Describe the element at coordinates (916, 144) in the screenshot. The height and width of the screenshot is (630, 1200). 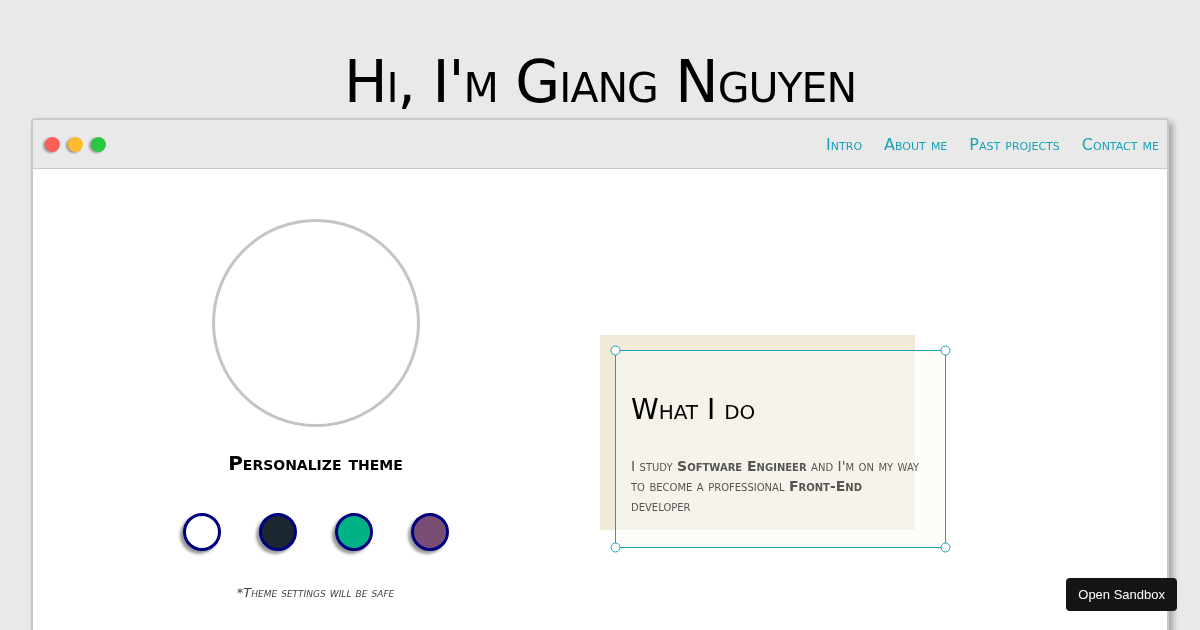
I see `nav-link: About me` at that location.